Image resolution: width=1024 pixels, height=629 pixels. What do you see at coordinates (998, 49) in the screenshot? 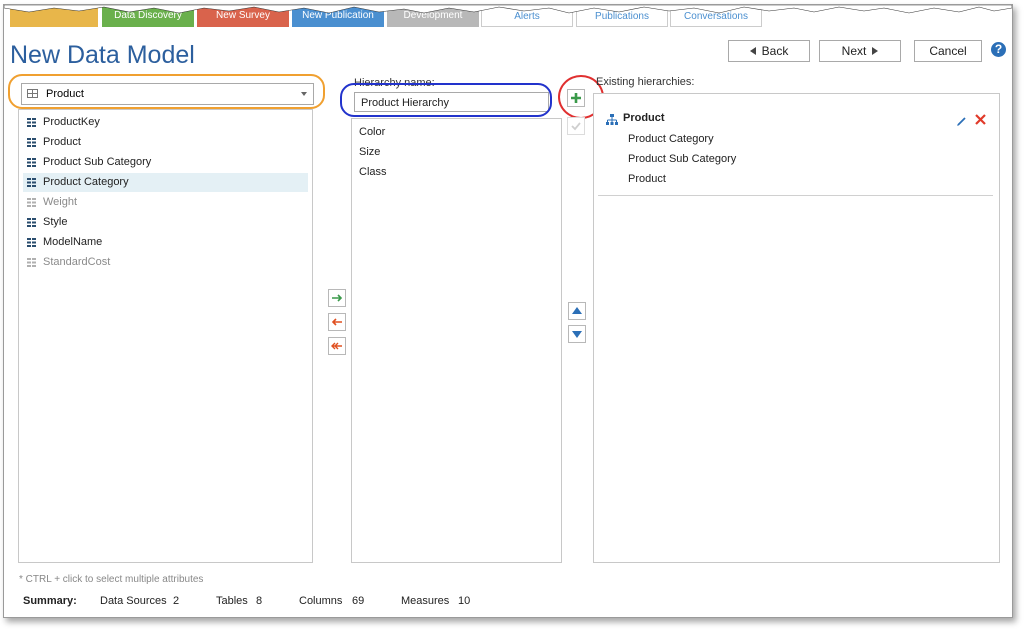
I see `help-icon: ?` at bounding box center [998, 49].